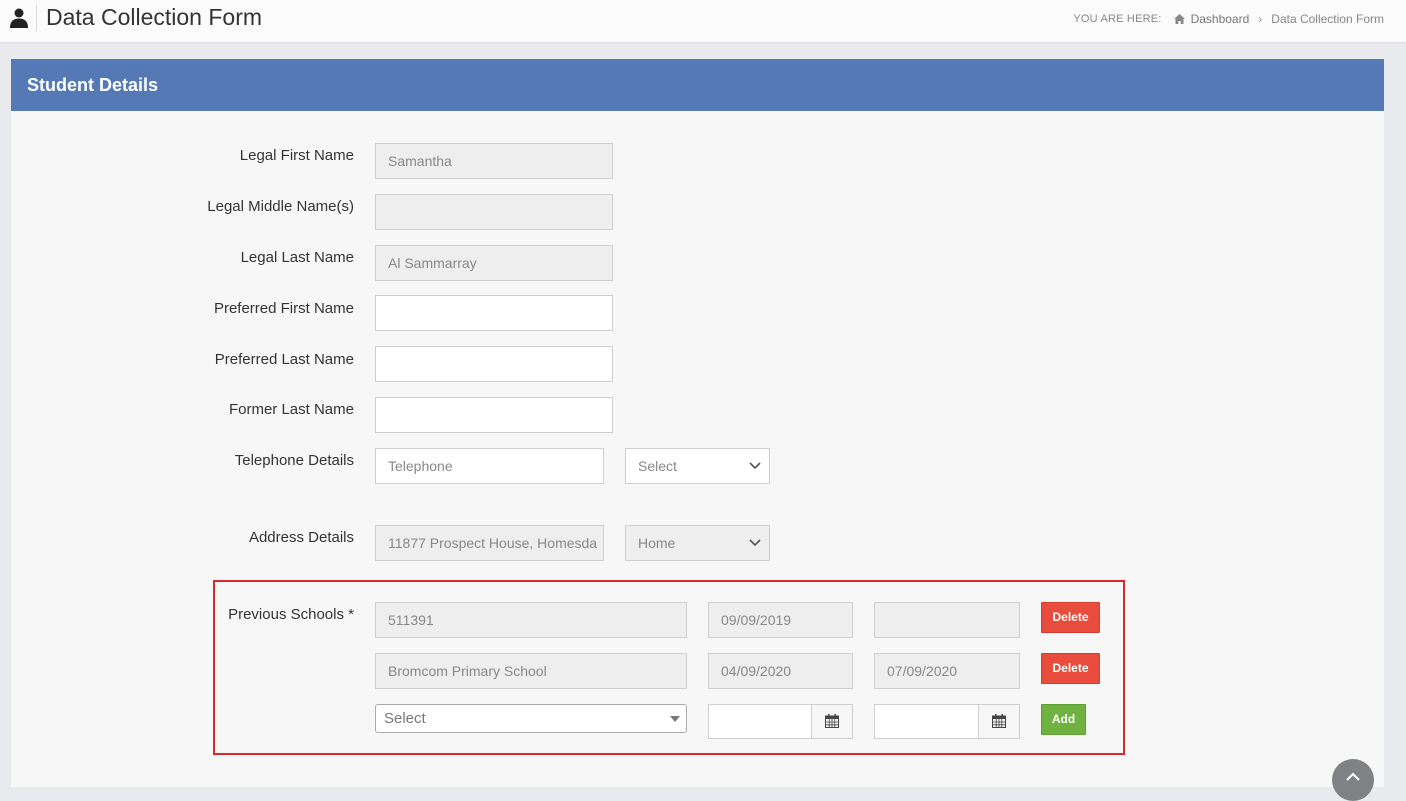 The width and height of the screenshot is (1406, 801). Describe the element at coordinates (301, 537) in the screenshot. I see `address-details-label: Address Details` at that location.